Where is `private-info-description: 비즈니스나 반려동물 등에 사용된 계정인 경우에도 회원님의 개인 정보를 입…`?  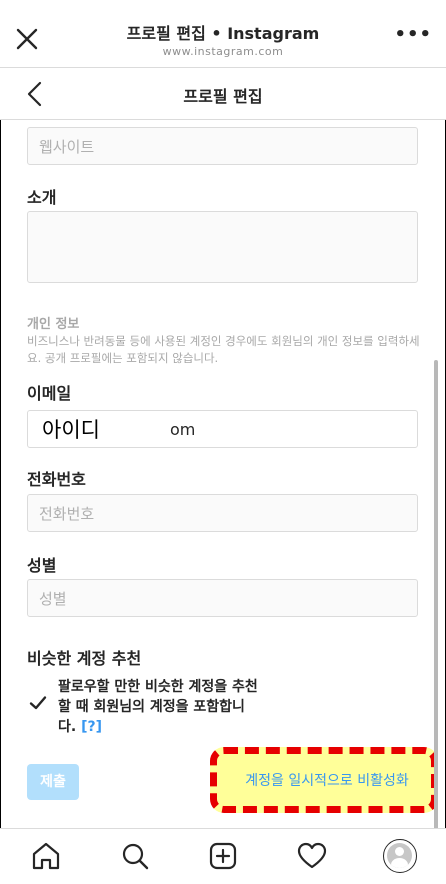 private-info-description: 비즈니스나 반려동물 등에 사용된 계정인 경우에도 회원님의 개인 정보를 입… is located at coordinates (223, 349).